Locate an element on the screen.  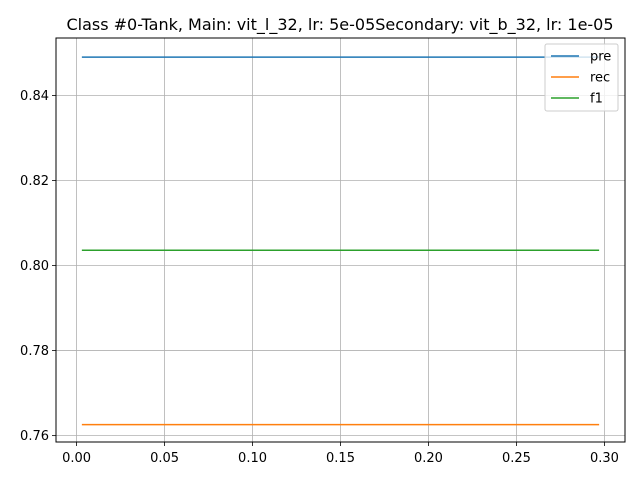
y-tick-label: 0.82 is located at coordinates (34, 181).